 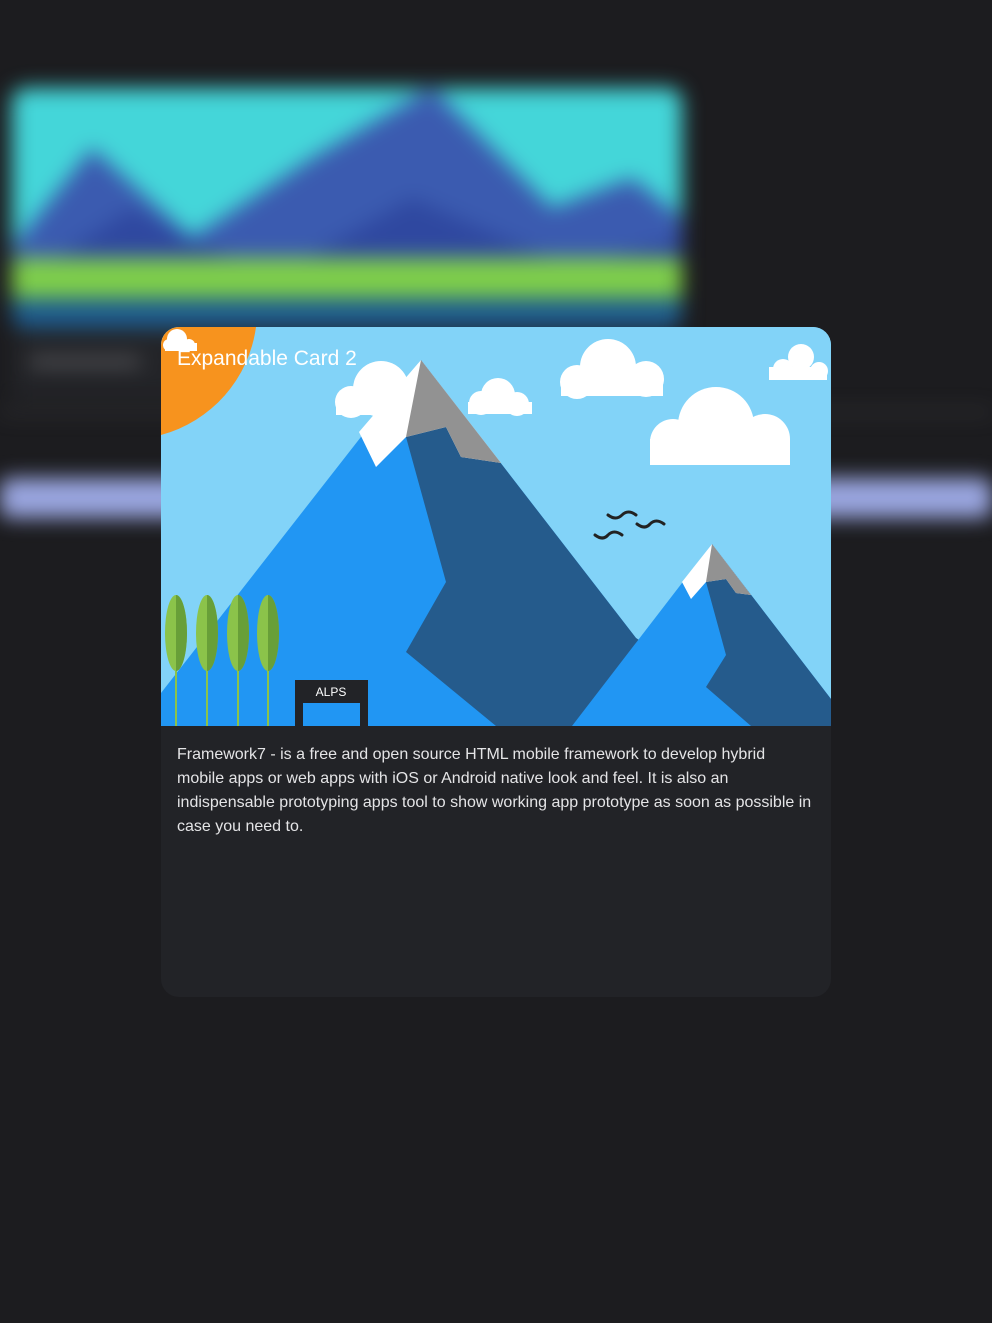 I want to click on blurred-landscape-illustration, so click(x=347, y=208).